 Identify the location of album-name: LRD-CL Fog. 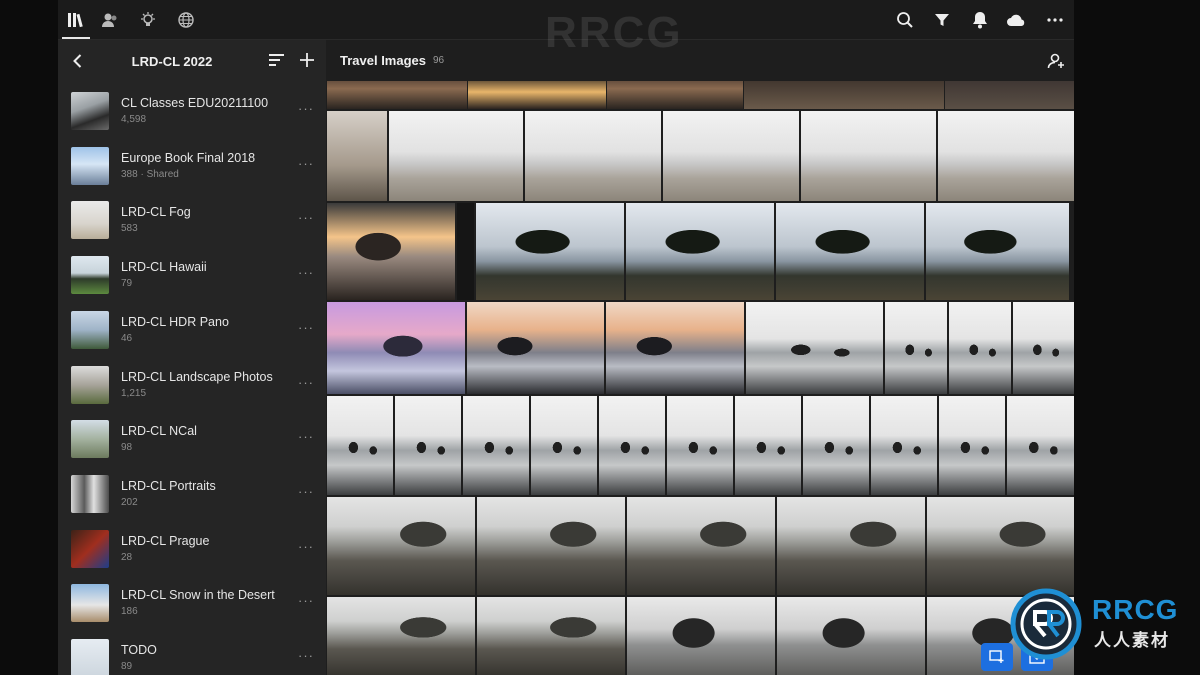
(156, 212).